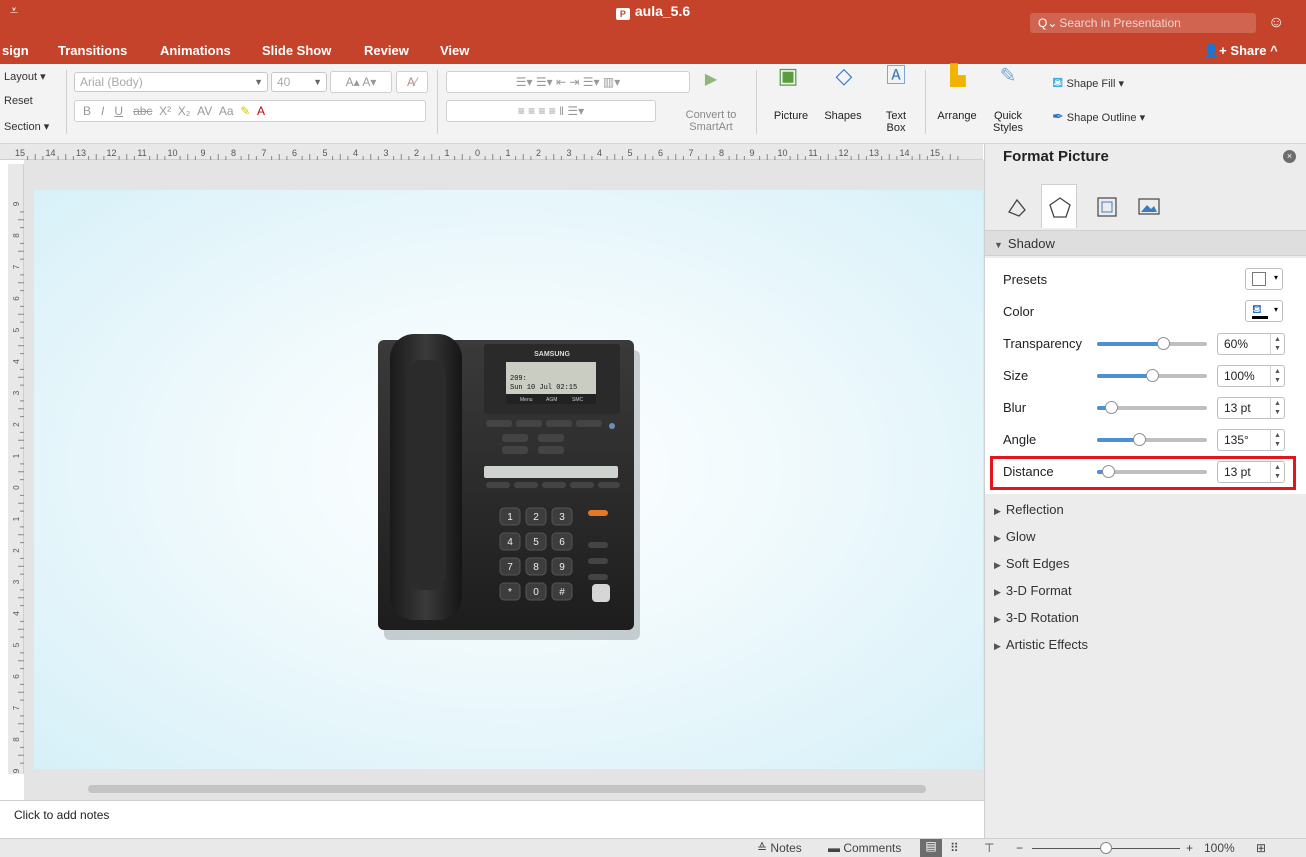 This screenshot has width=1306, height=857. What do you see at coordinates (1289, 156) in the screenshot?
I see `close-icon: ×` at bounding box center [1289, 156].